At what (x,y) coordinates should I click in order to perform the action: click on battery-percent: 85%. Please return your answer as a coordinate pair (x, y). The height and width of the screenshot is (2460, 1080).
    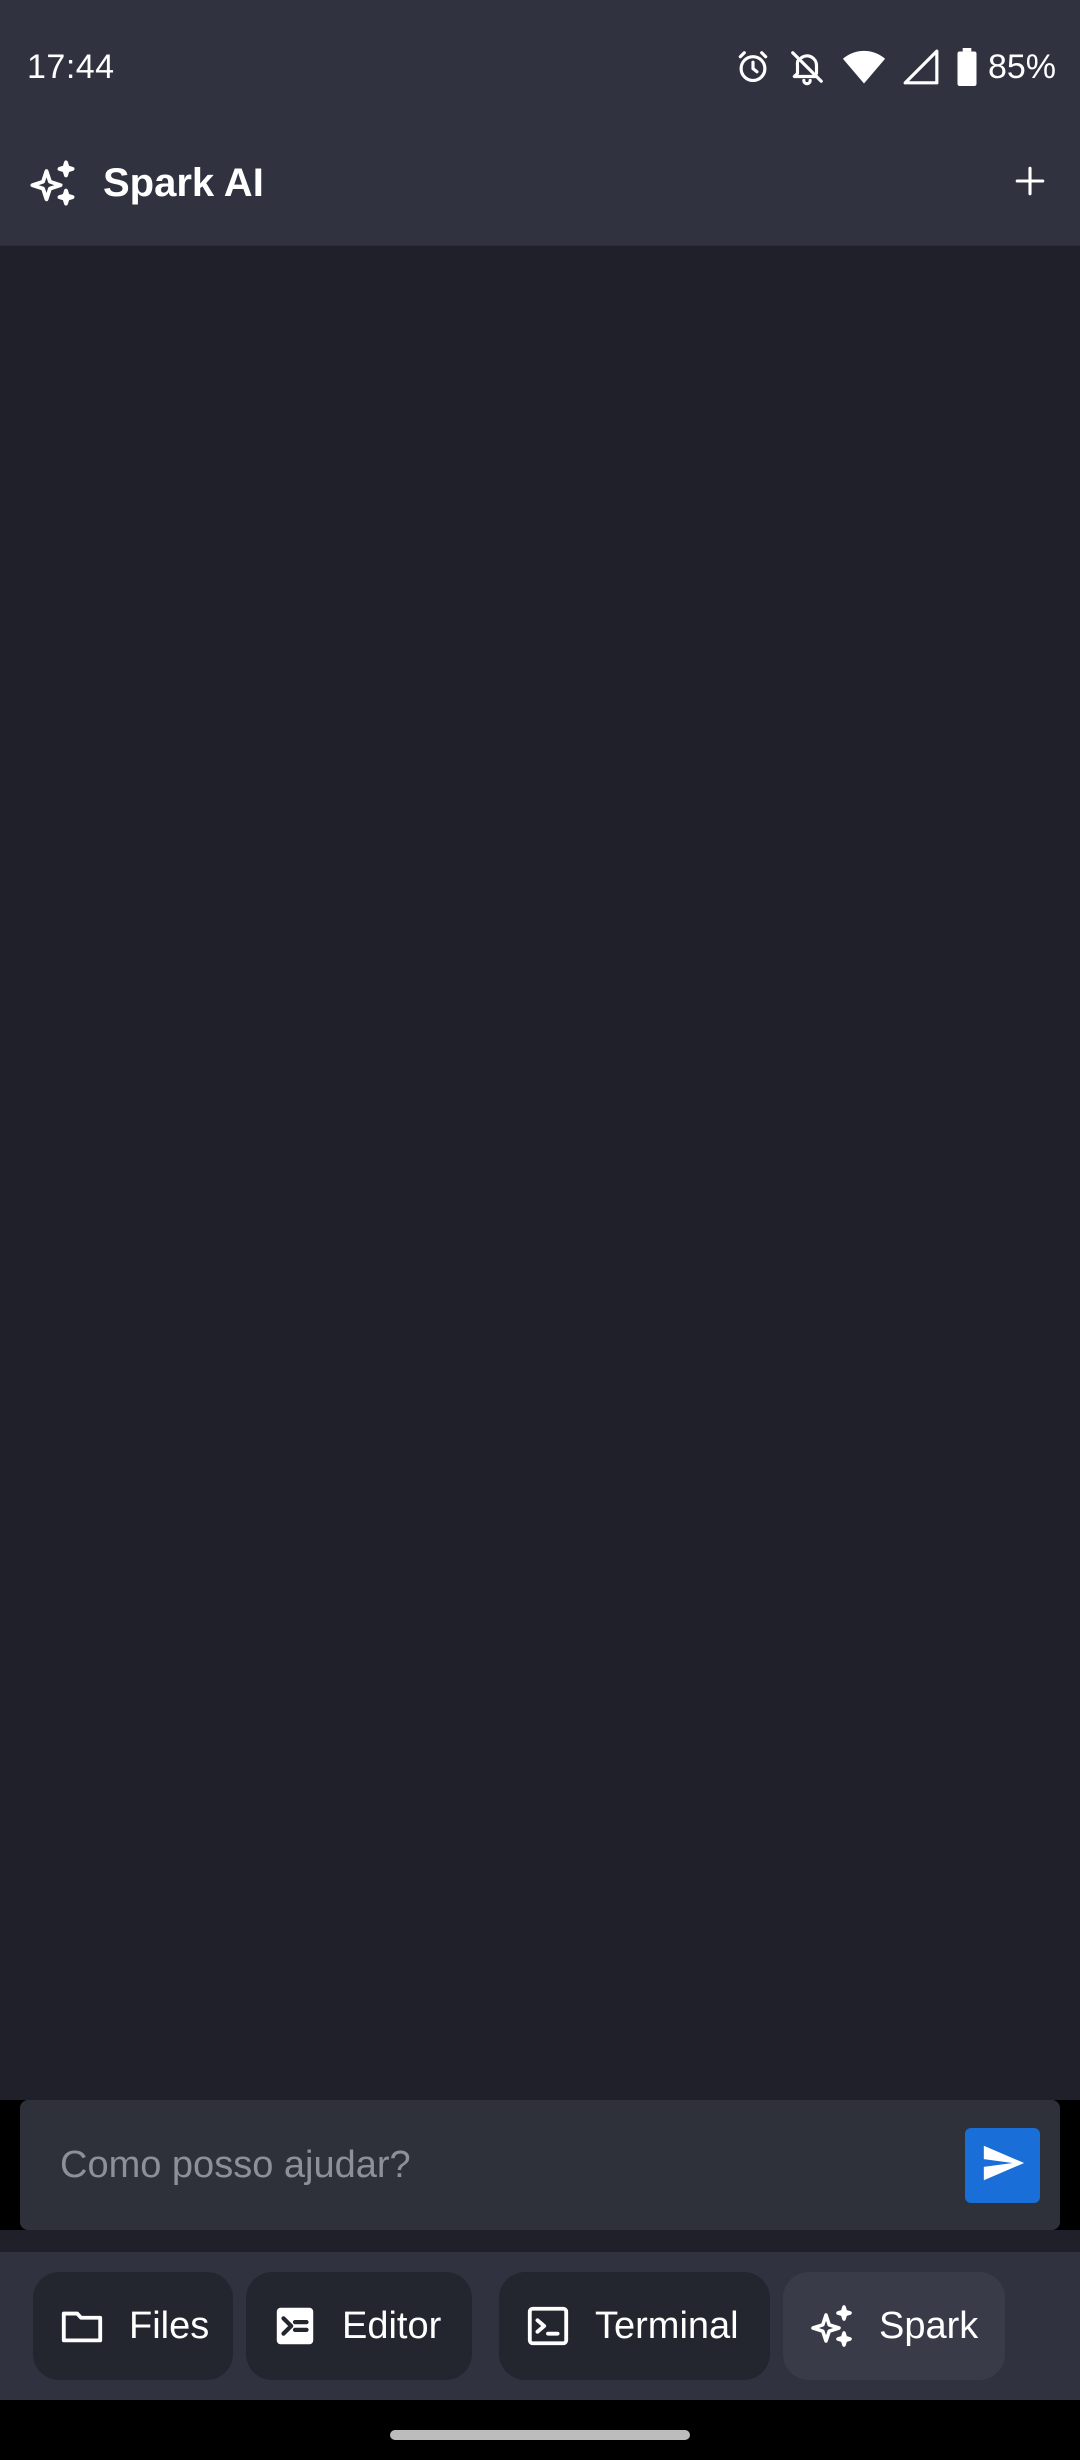
    Looking at the image, I should click on (1021, 66).